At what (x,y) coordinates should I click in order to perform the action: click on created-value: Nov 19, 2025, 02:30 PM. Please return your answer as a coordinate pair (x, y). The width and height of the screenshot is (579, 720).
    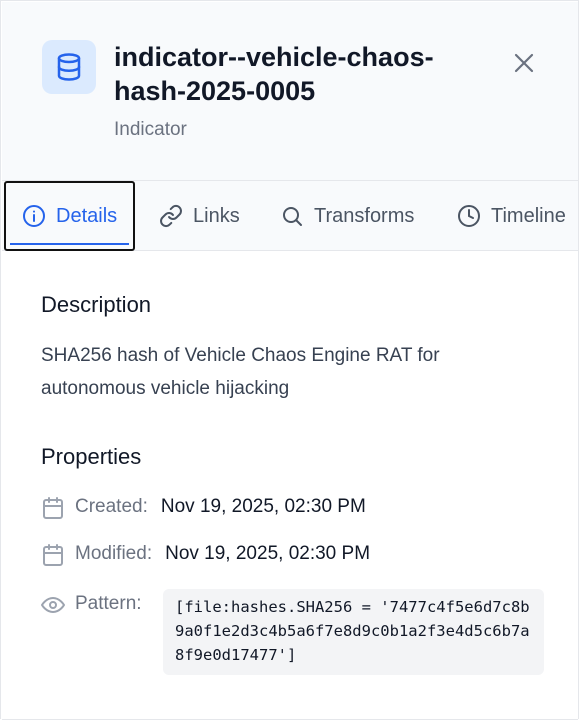
    Looking at the image, I should click on (263, 506).